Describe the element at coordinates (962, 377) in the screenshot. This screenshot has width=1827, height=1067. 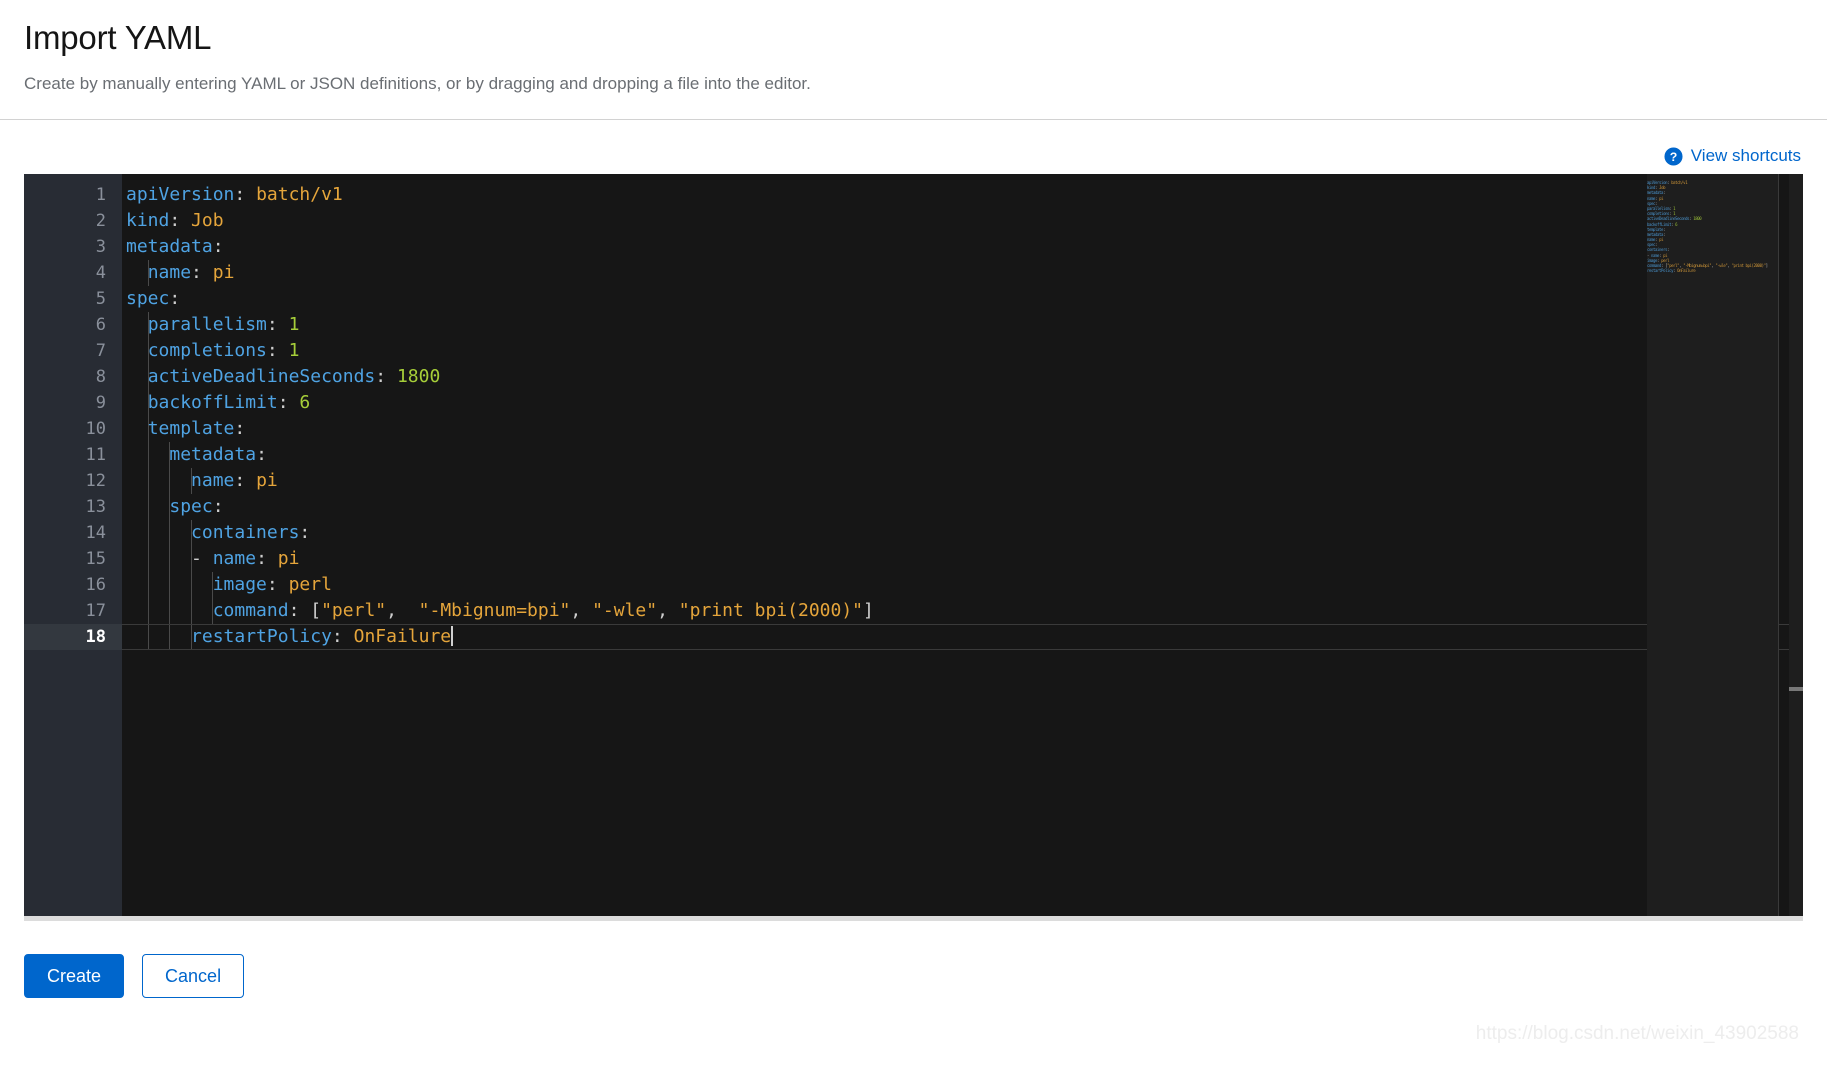
I see `code-line: activeDeadlineSeconds: 1800` at that location.